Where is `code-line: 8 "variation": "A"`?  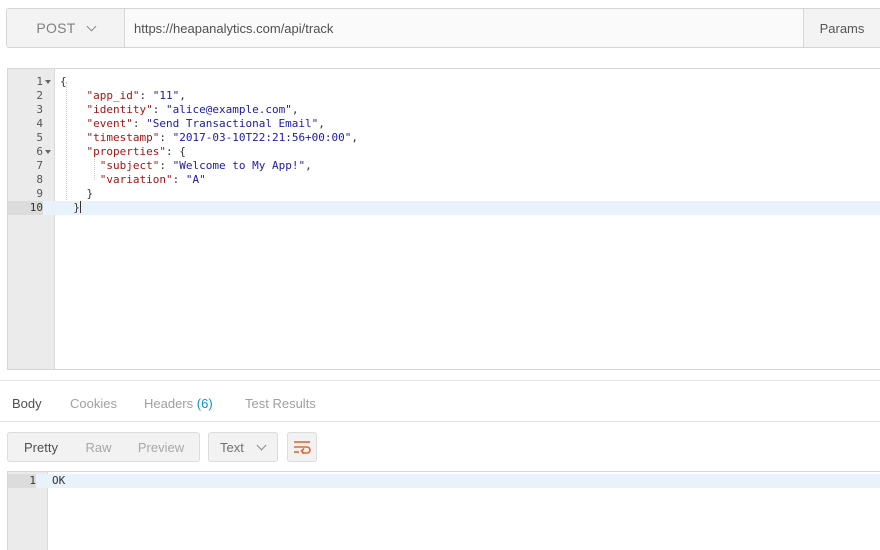 code-line: 8 "variation": "A" is located at coordinates (444, 180).